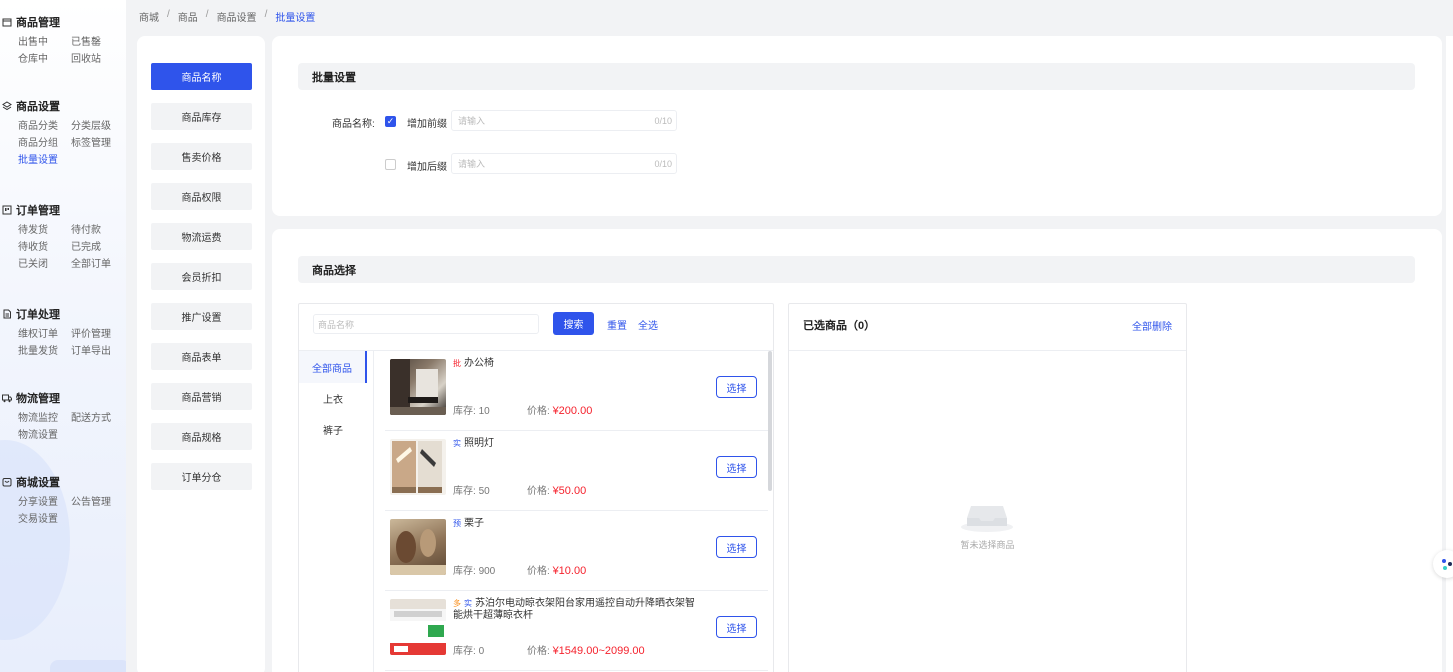  What do you see at coordinates (648, 324) in the screenshot?
I see `select-all-link: 全选` at bounding box center [648, 324].